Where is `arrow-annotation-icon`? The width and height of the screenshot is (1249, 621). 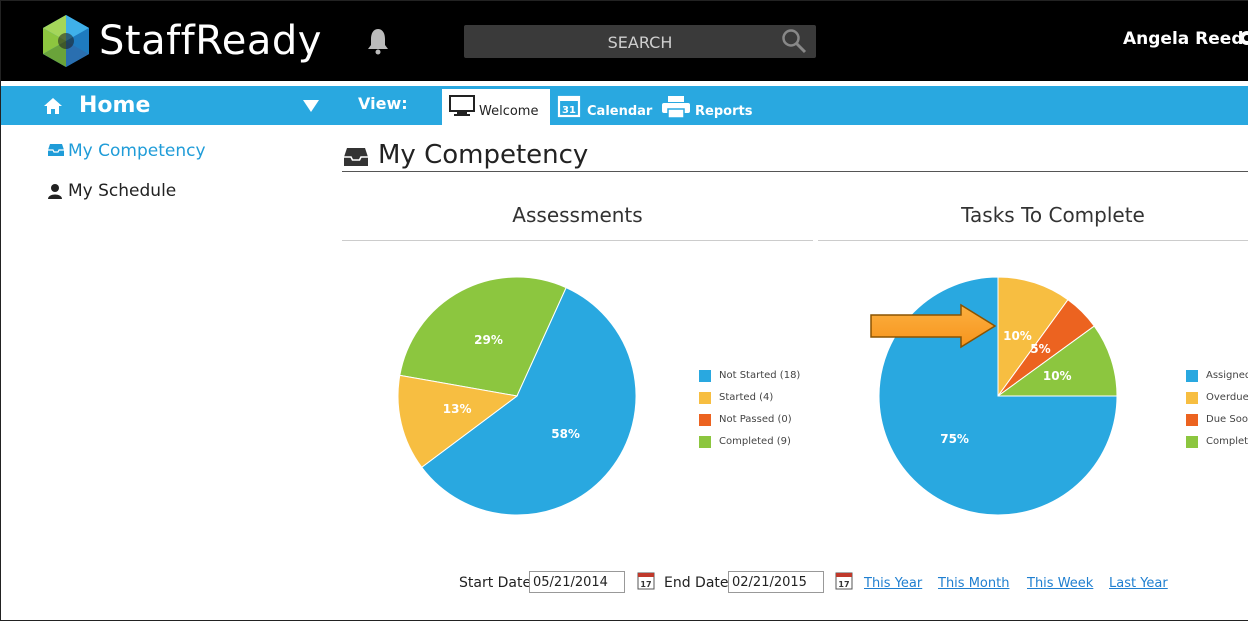
arrow-annotation-icon is located at coordinates (933, 326).